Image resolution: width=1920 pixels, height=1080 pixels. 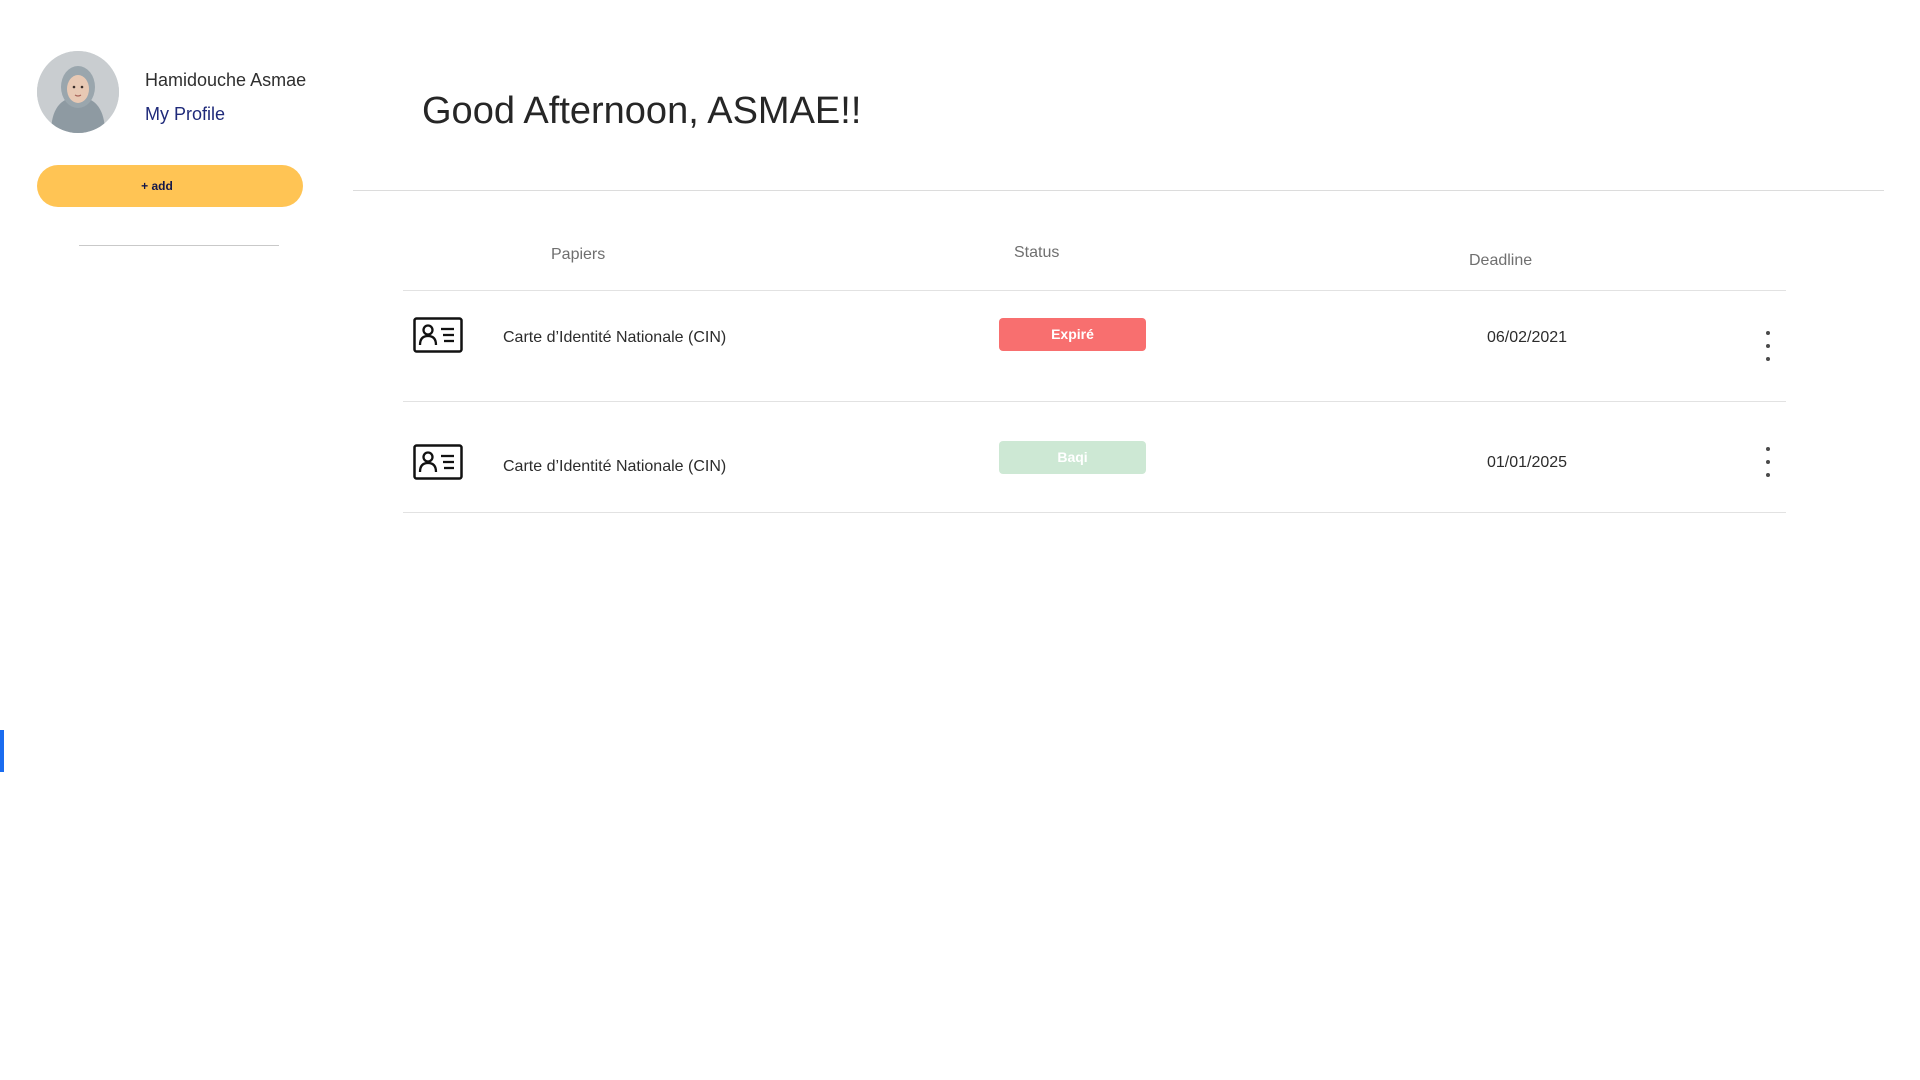 I want to click on header-divider, so click(x=1118, y=190).